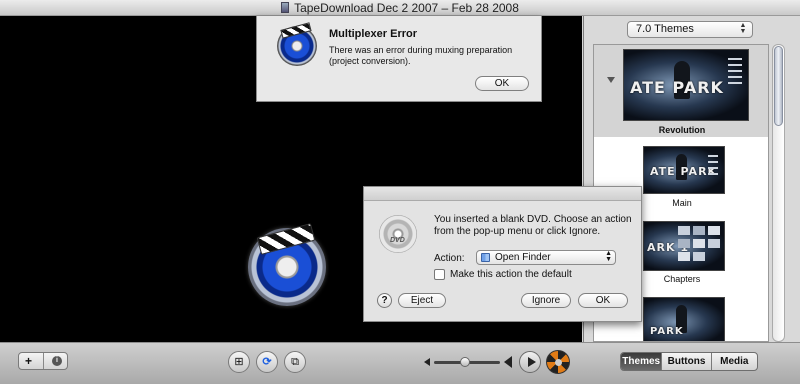  Describe the element at coordinates (57, 361) in the screenshot. I see `info-button: i` at that location.